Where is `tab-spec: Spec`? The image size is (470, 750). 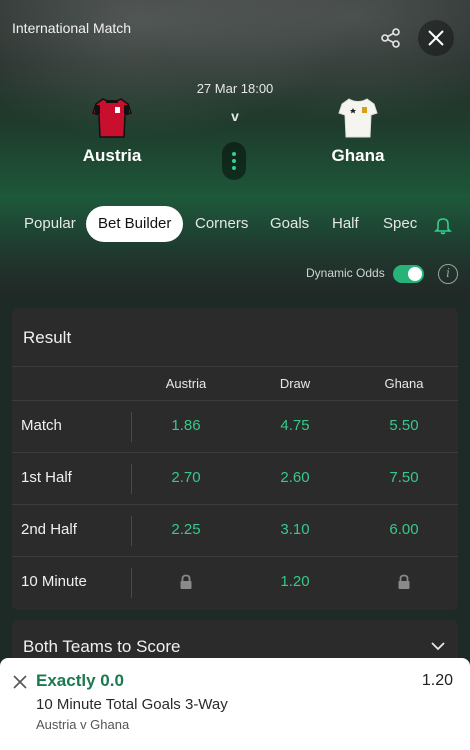
tab-spec: Spec is located at coordinates (400, 224).